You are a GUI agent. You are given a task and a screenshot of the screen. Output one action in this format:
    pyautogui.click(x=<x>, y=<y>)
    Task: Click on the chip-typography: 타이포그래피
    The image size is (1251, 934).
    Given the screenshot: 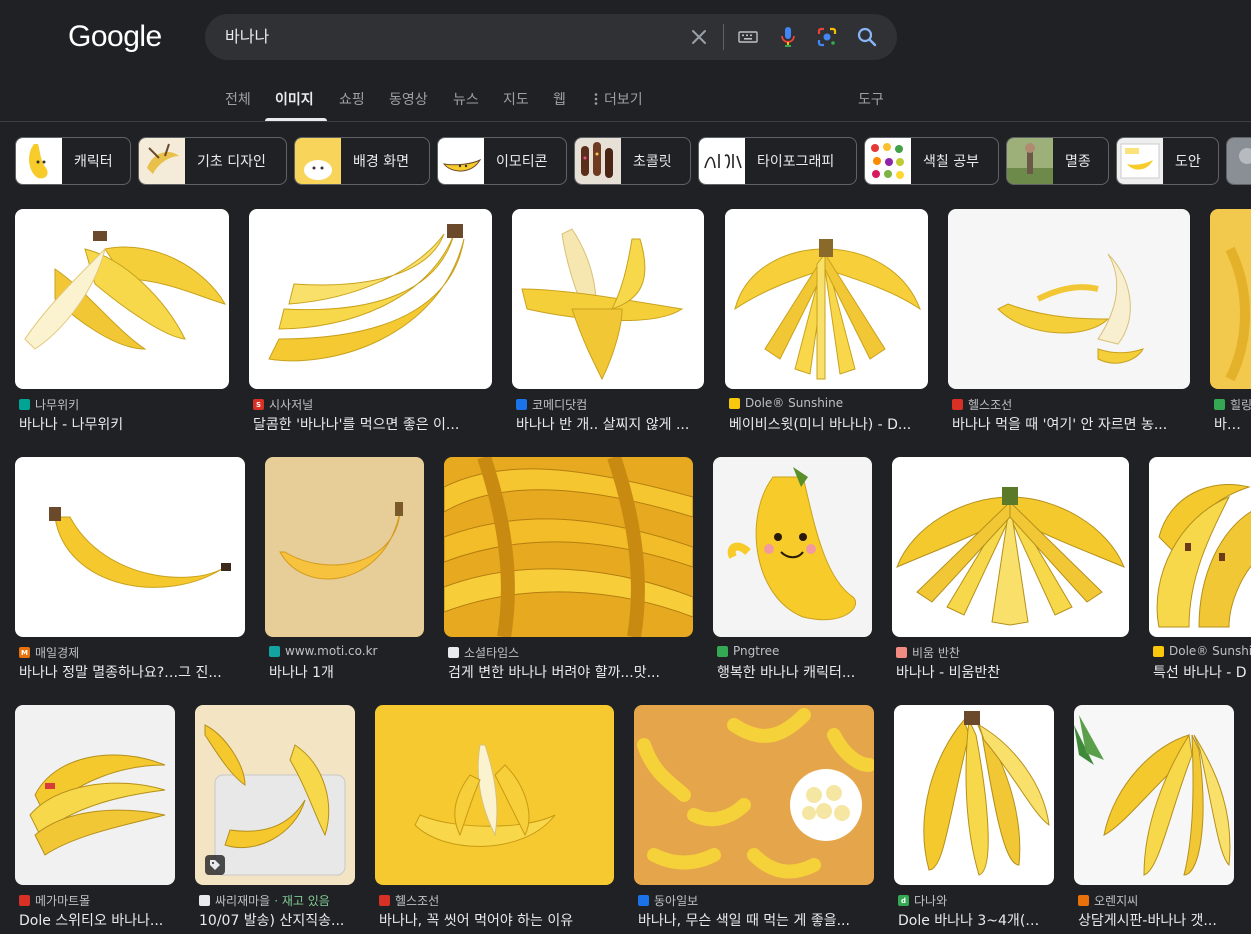 What is the action you would take?
    pyautogui.click(x=777, y=161)
    